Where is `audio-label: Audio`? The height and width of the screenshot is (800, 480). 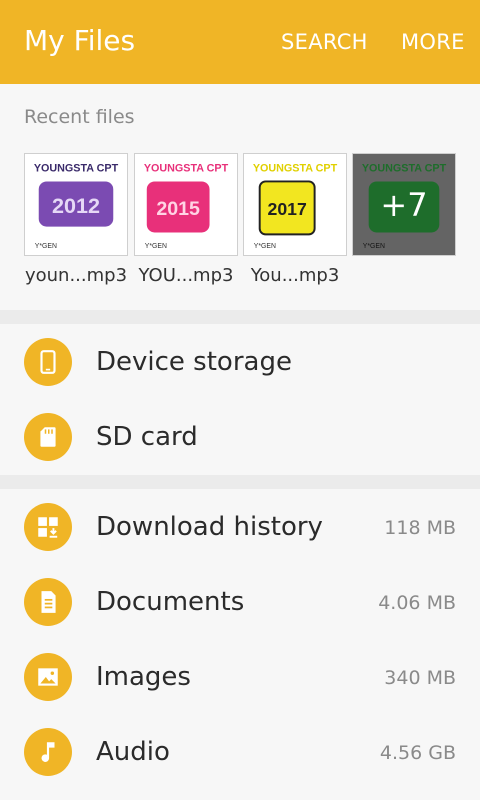 audio-label: Audio is located at coordinates (133, 752).